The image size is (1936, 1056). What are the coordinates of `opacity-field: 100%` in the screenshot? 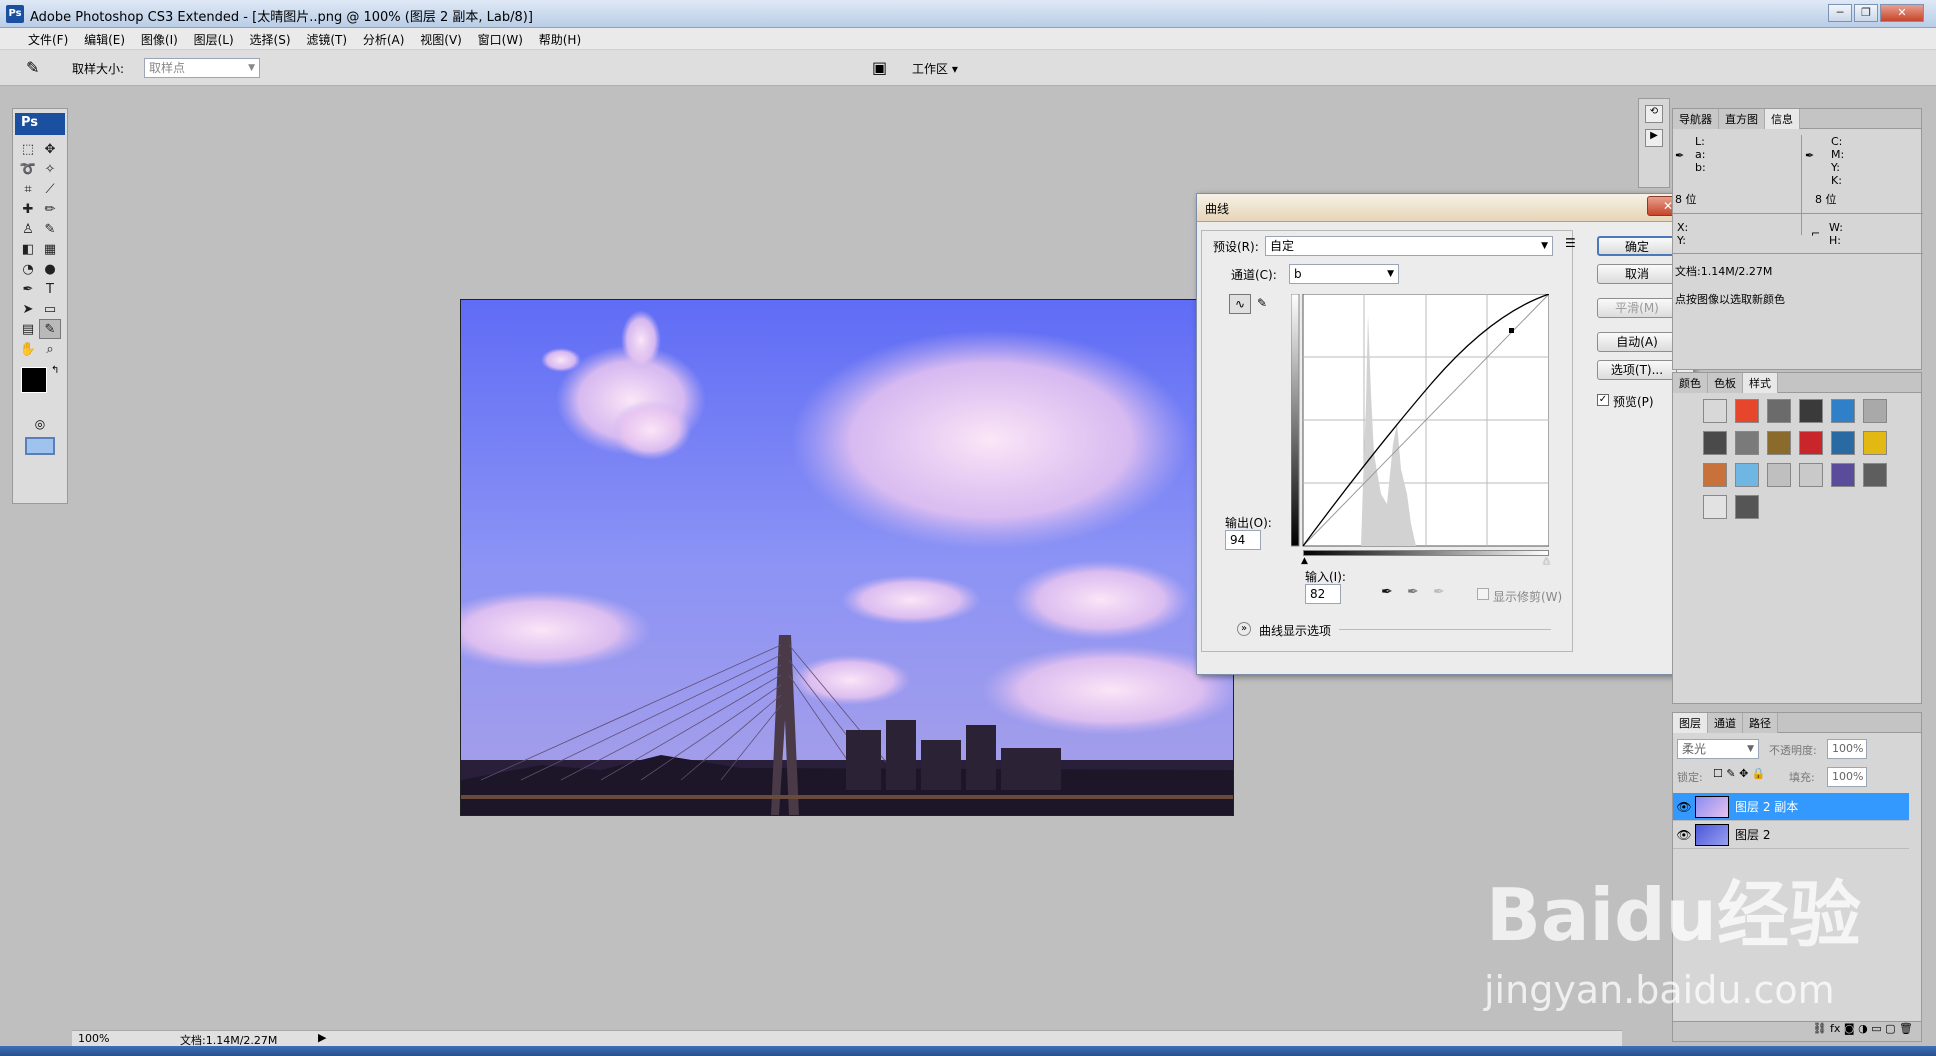 It's located at (1847, 749).